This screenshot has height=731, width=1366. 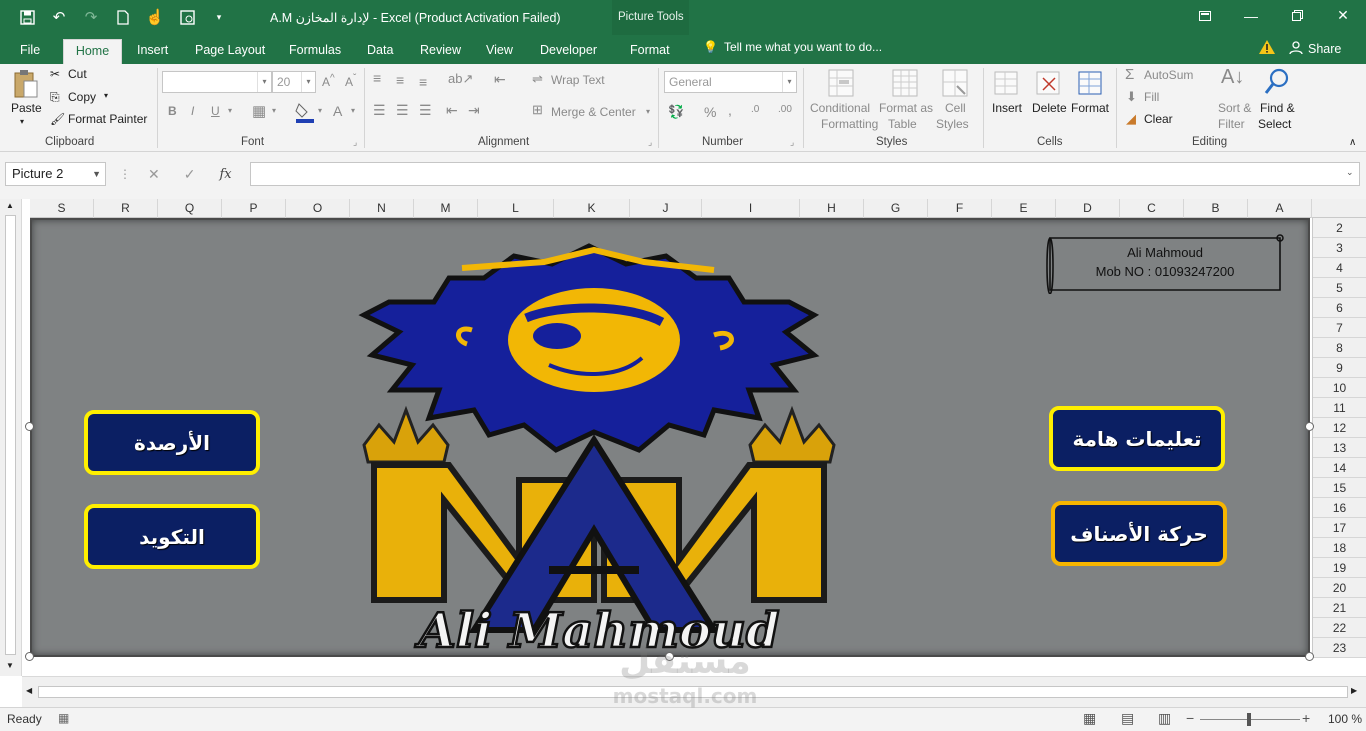 What do you see at coordinates (751, 208) in the screenshot?
I see `column-header: I` at bounding box center [751, 208].